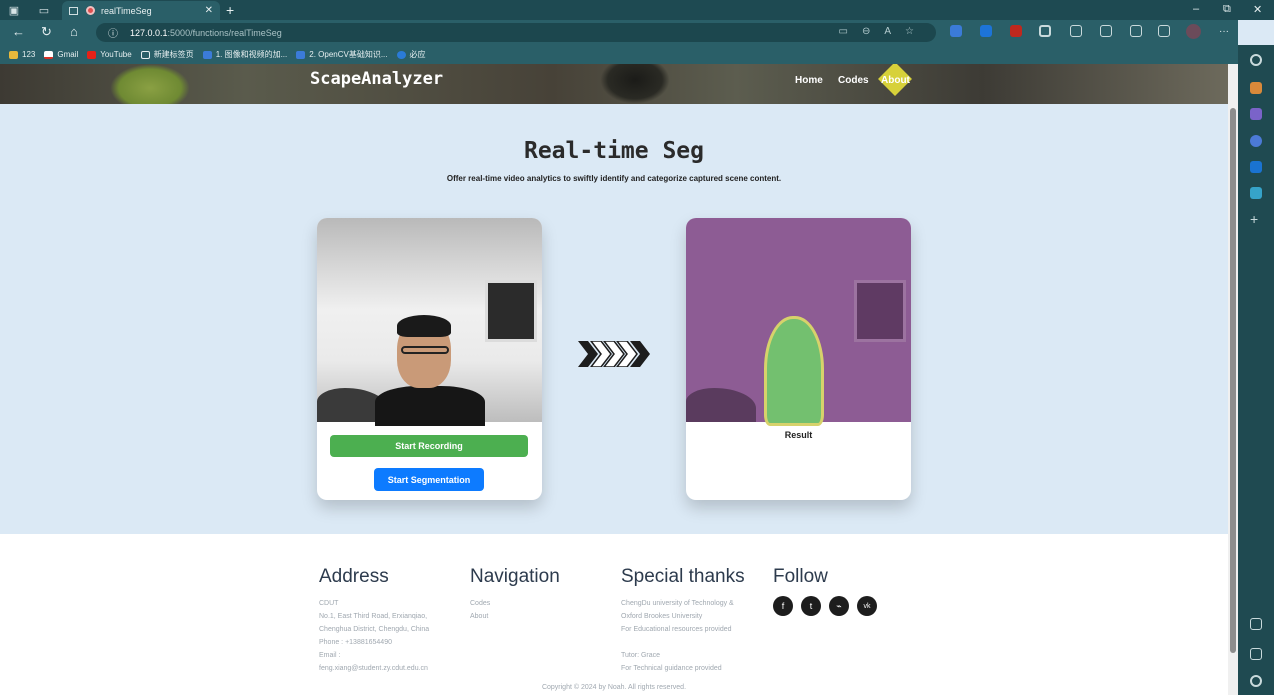 The image size is (1274, 695). I want to click on page-title: Real-time Seg, so click(613, 151).